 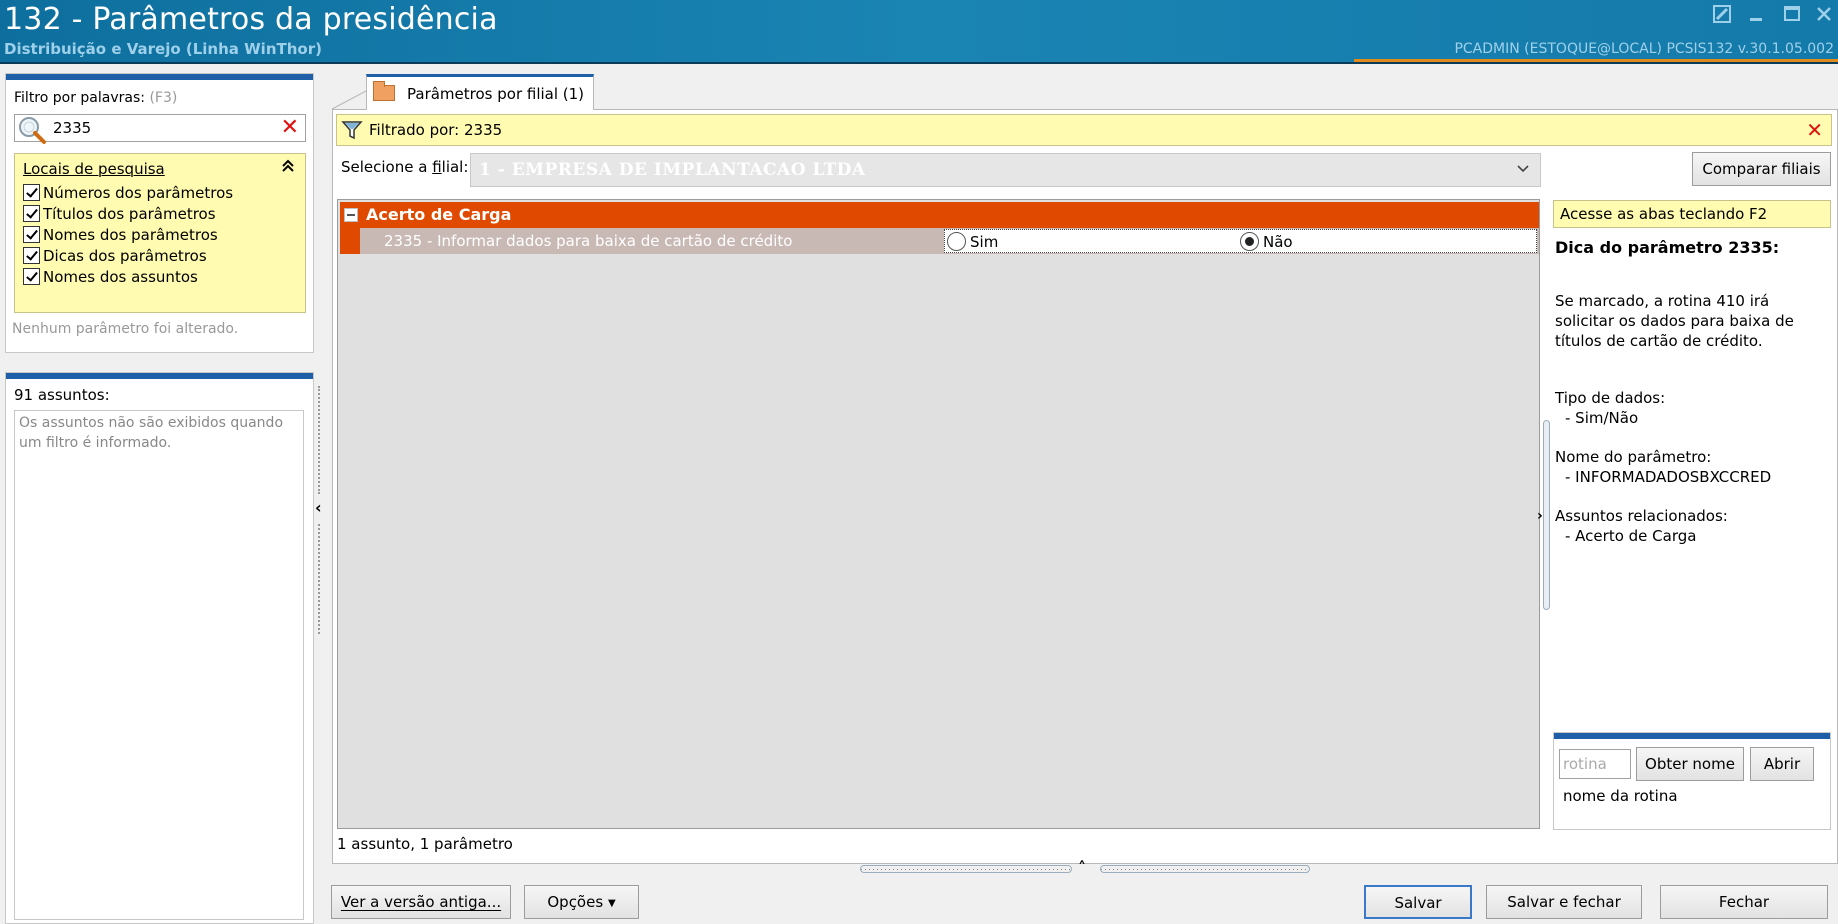 What do you see at coordinates (939, 215) in the screenshot?
I see `group-header-acerto-de-carga: Acerto de Carga` at bounding box center [939, 215].